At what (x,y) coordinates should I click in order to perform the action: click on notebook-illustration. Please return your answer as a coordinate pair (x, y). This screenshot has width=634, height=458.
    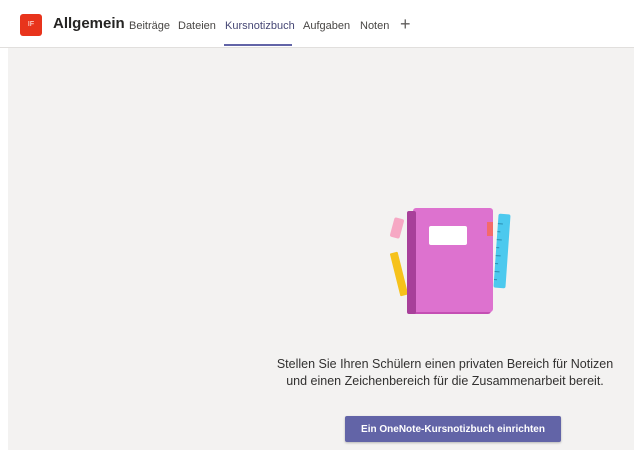
    Looking at the image, I should click on (450, 261).